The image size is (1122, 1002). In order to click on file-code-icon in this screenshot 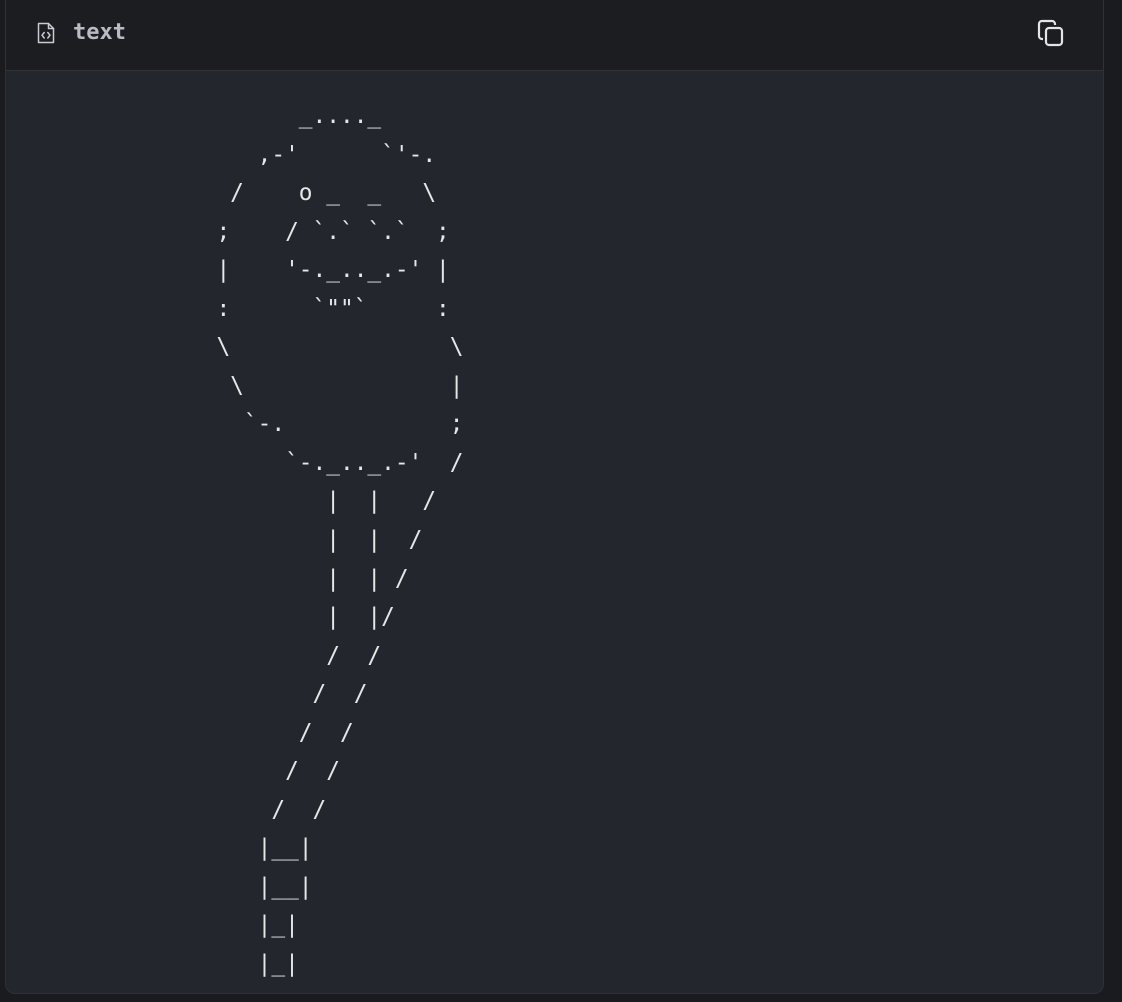, I will do `click(46, 33)`.